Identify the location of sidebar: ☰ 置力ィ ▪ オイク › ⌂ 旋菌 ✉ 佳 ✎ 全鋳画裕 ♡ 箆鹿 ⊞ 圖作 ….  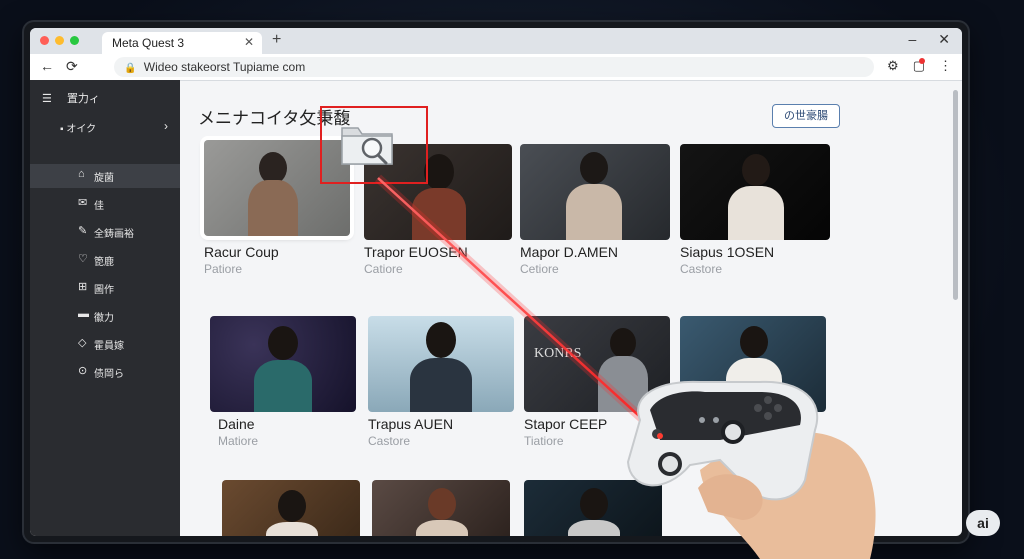
(105, 308).